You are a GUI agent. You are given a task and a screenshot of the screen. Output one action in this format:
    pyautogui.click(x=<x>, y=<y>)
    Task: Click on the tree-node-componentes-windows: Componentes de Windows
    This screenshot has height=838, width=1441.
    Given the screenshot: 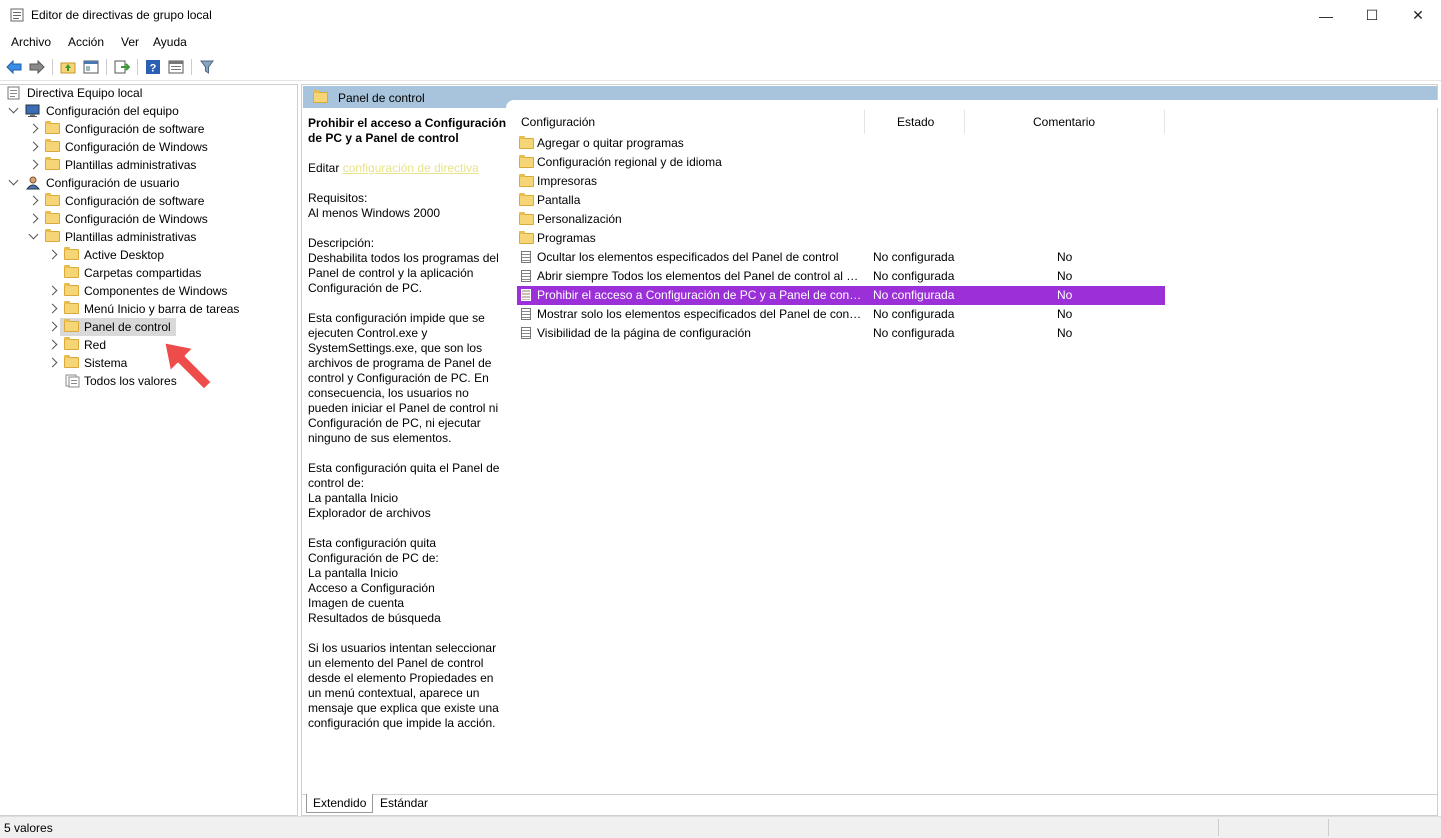 What is the action you would take?
    pyautogui.click(x=149, y=291)
    